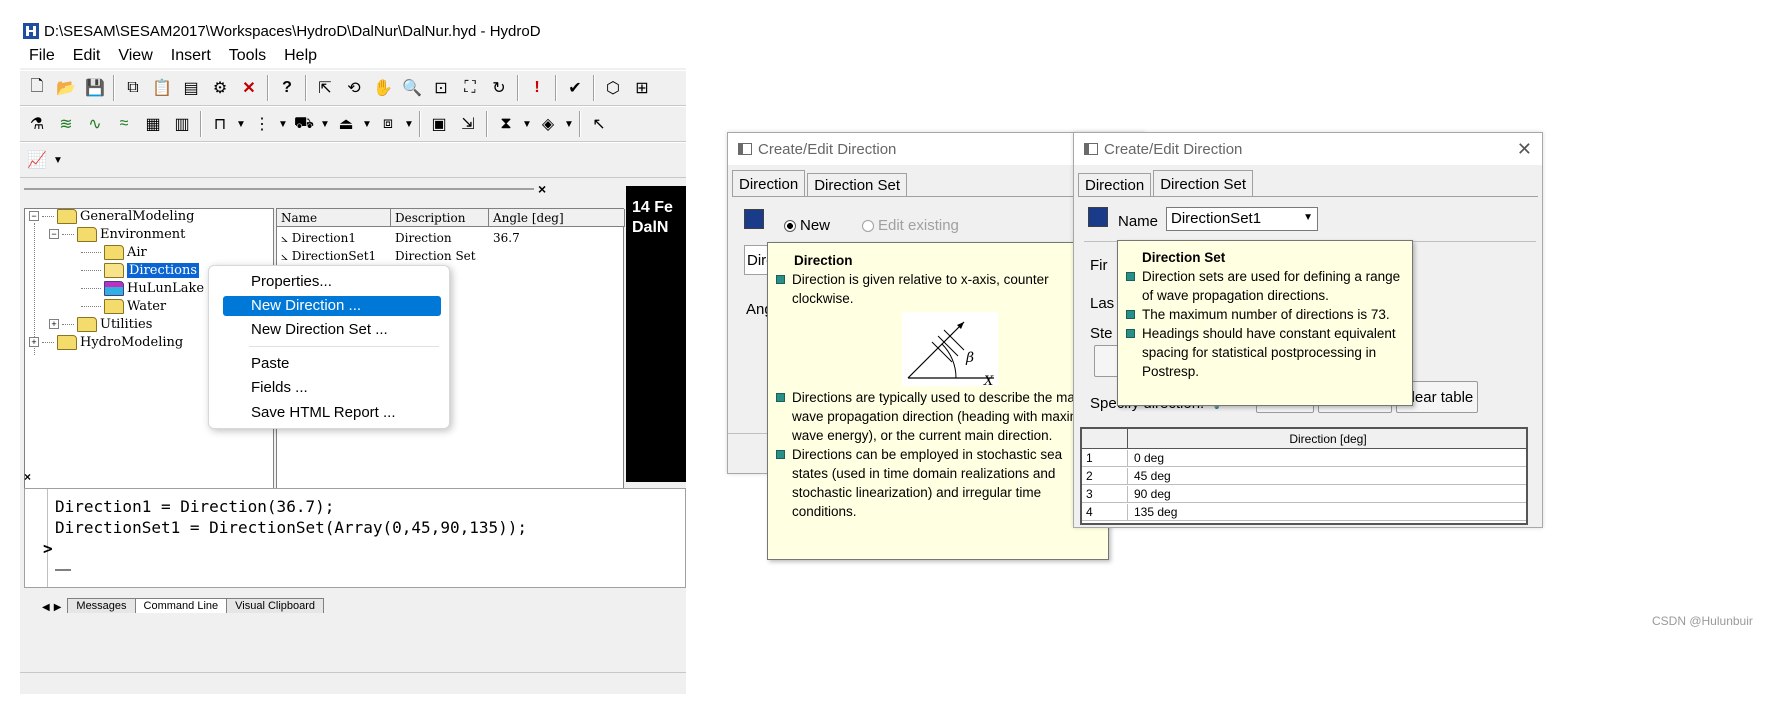 This screenshot has height=719, width=1779. I want to click on layers-icon: ◈, so click(548, 124).